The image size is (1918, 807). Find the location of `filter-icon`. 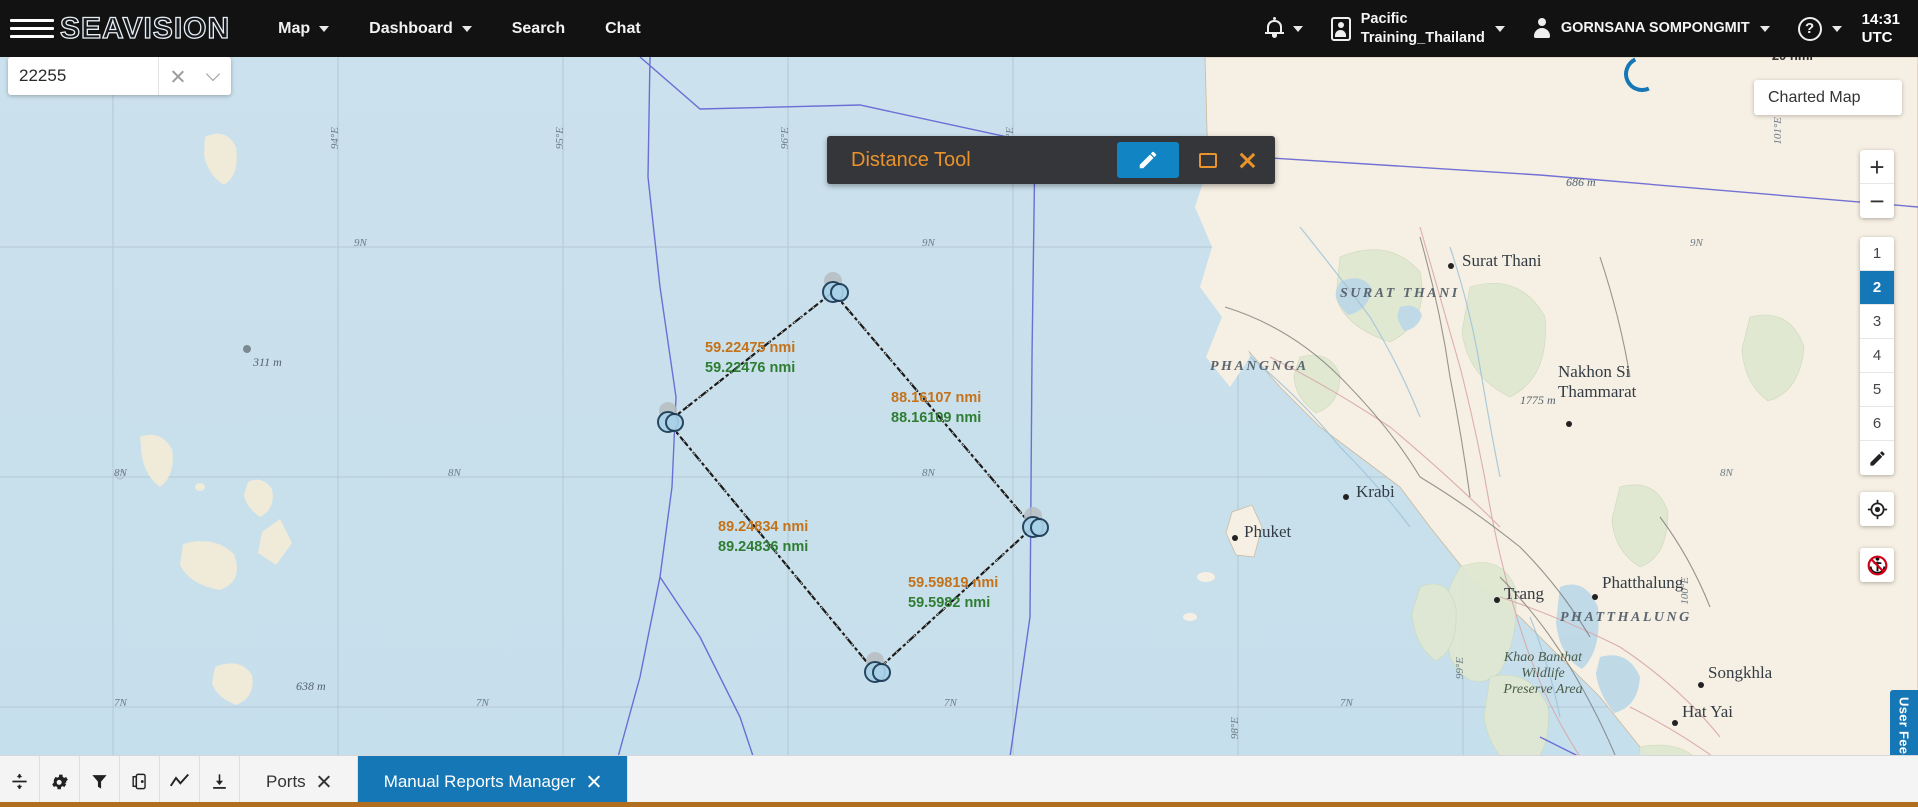

filter-icon is located at coordinates (99, 782).